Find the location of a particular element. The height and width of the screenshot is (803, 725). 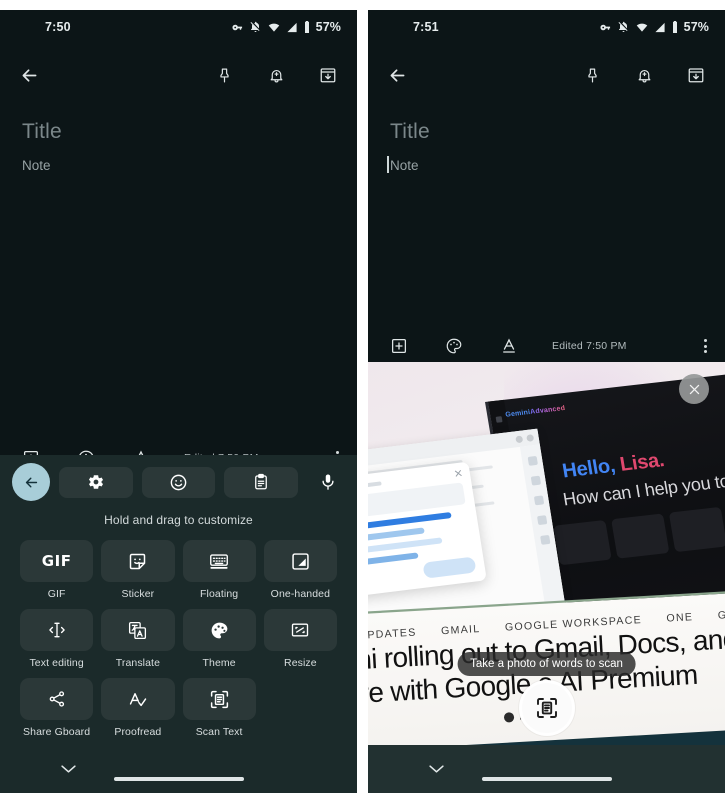

greeting-name: Lisa. is located at coordinates (642, 462).